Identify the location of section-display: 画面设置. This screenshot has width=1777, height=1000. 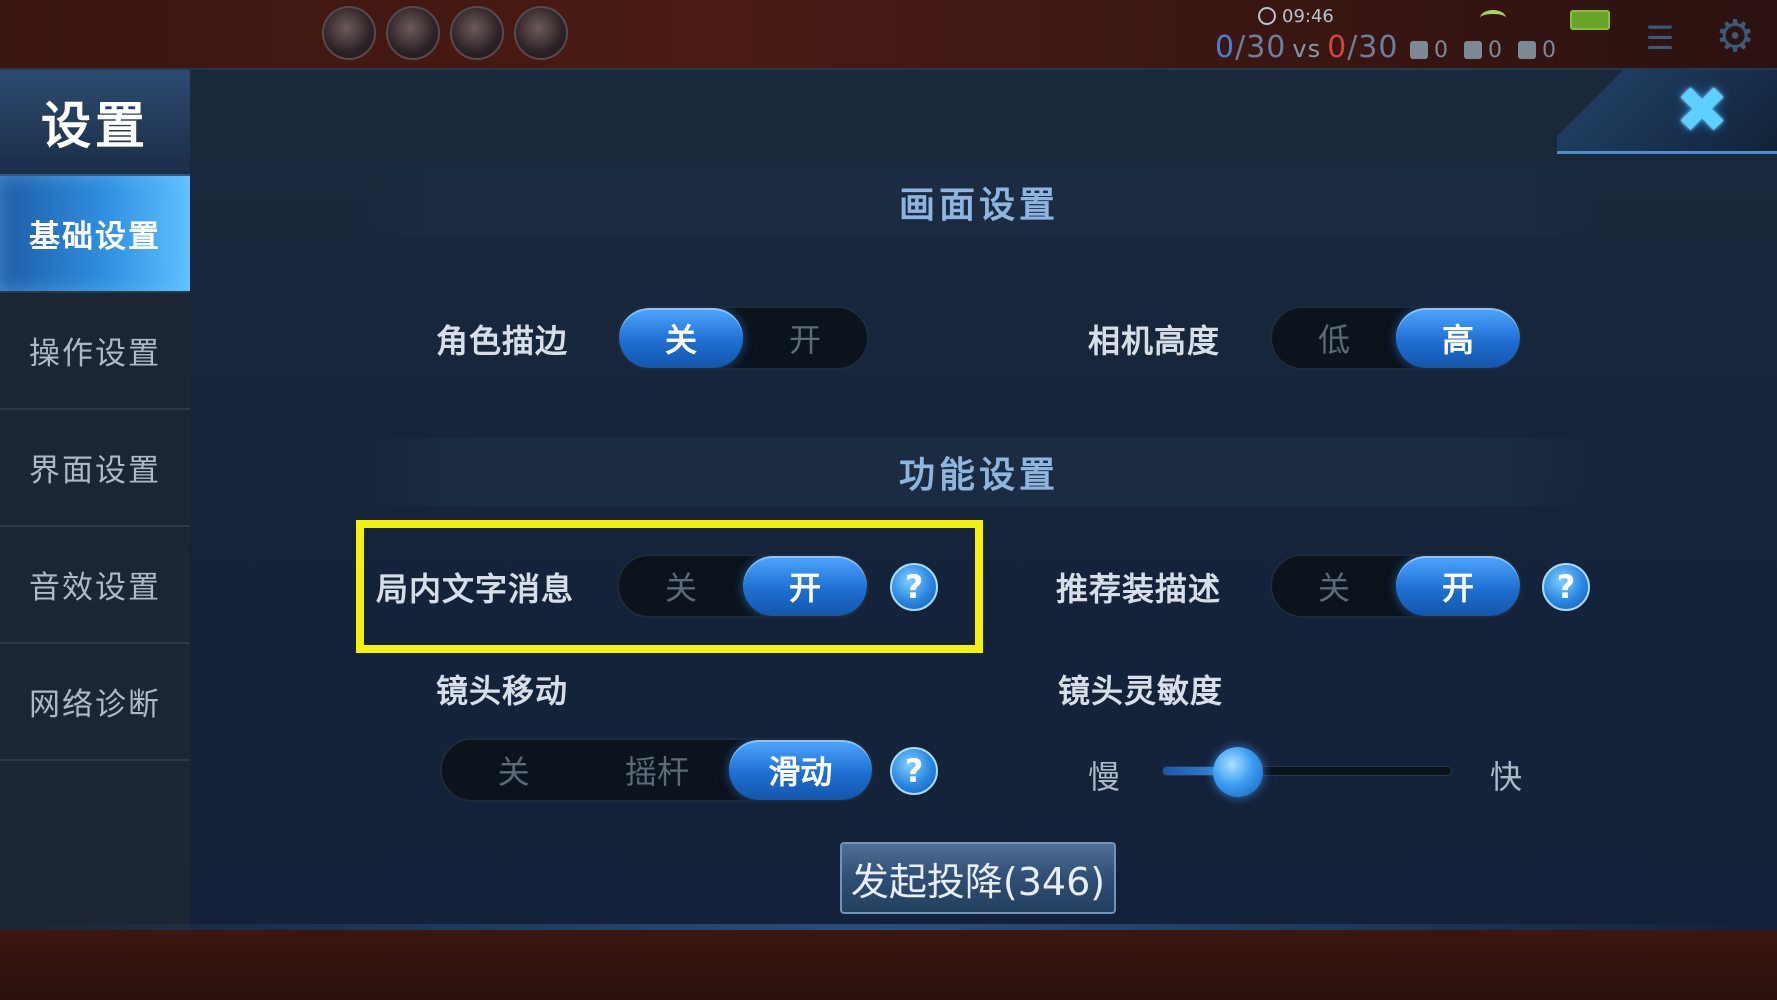
(979, 202).